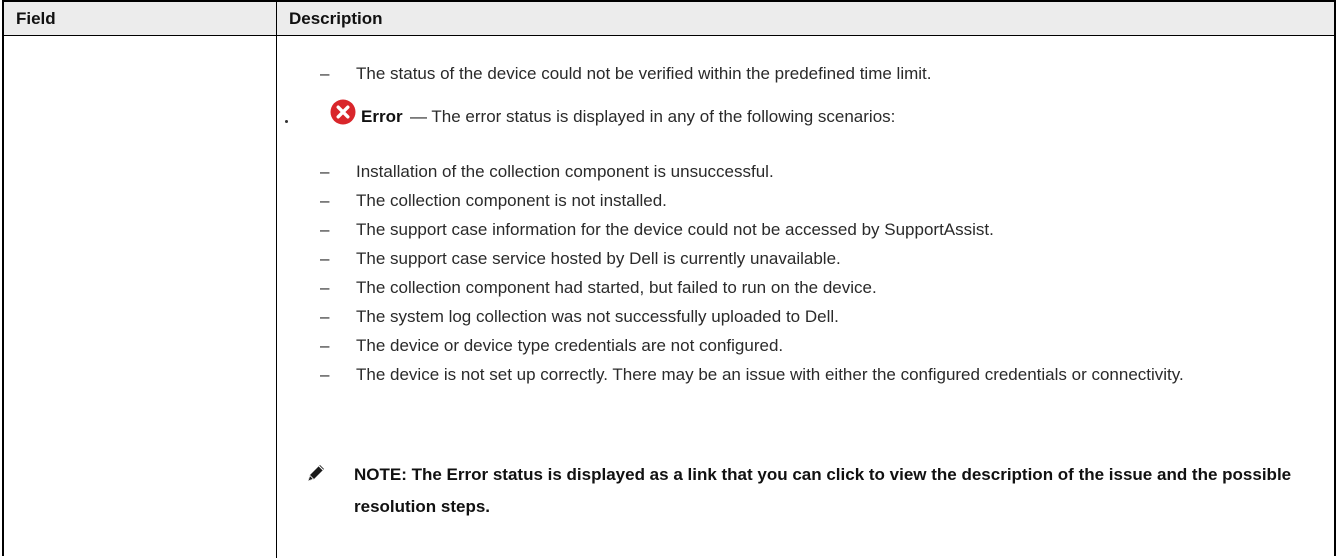 The width and height of the screenshot is (1340, 558). I want to click on error-status-label: Error, so click(382, 116).